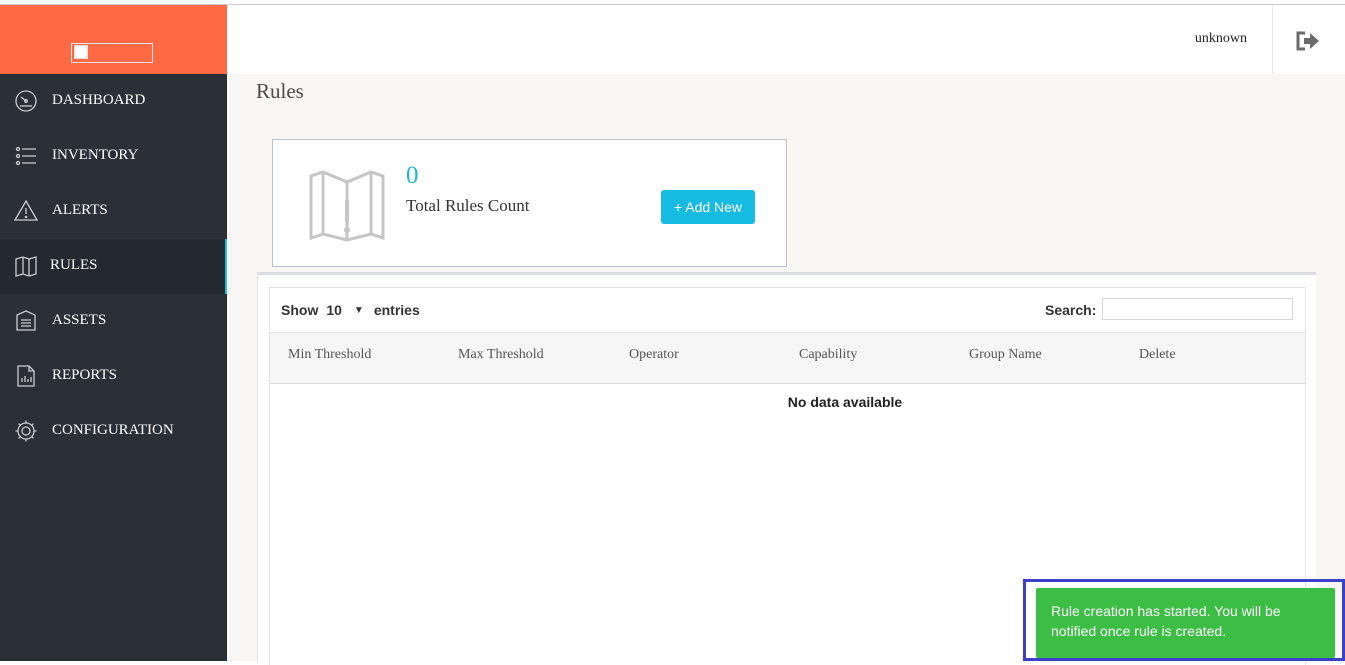 This screenshot has width=1345, height=665. I want to click on sidebar-item-label: CONFIGURATION, so click(113, 430).